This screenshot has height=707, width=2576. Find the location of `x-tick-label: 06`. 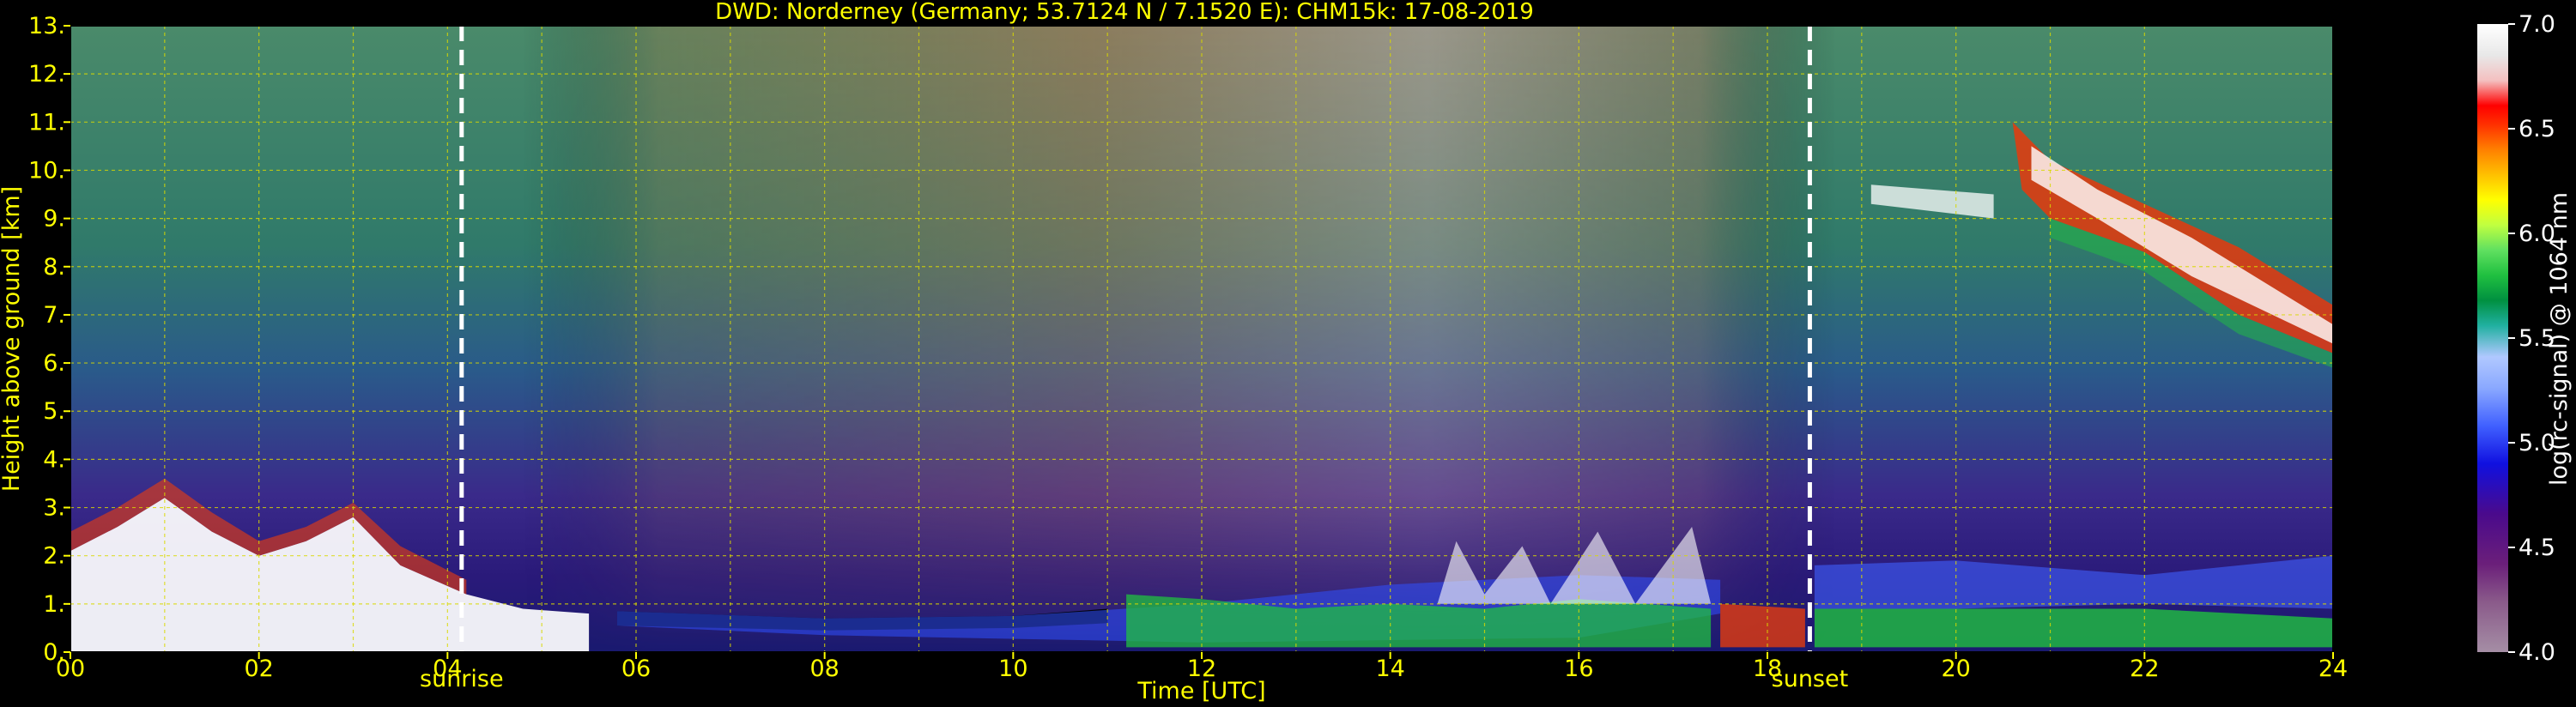

x-tick-label: 06 is located at coordinates (636, 669).